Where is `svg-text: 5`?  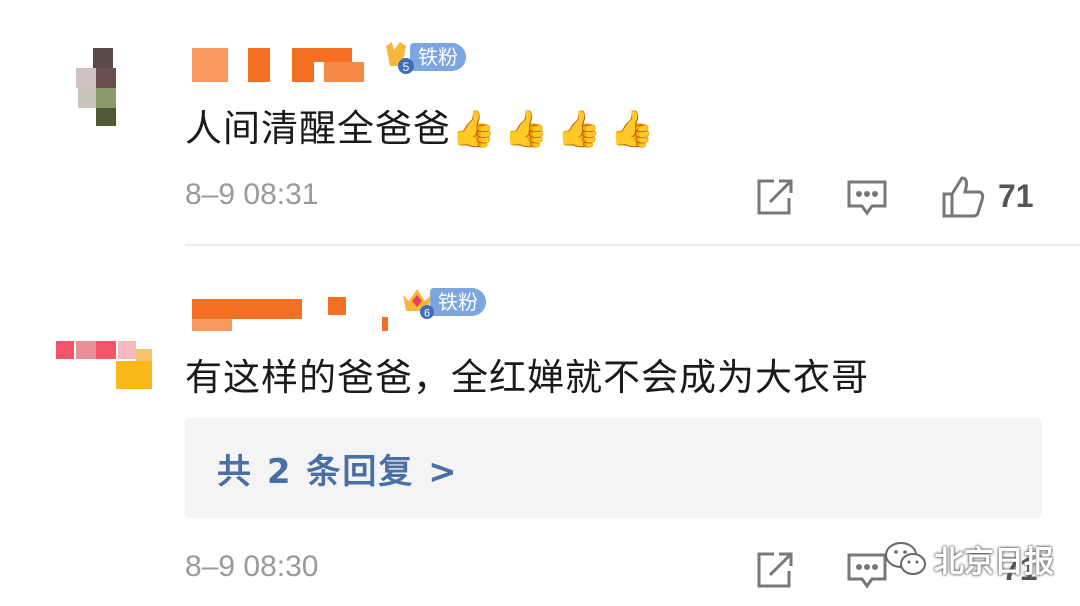 svg-text: 5 is located at coordinates (406, 67).